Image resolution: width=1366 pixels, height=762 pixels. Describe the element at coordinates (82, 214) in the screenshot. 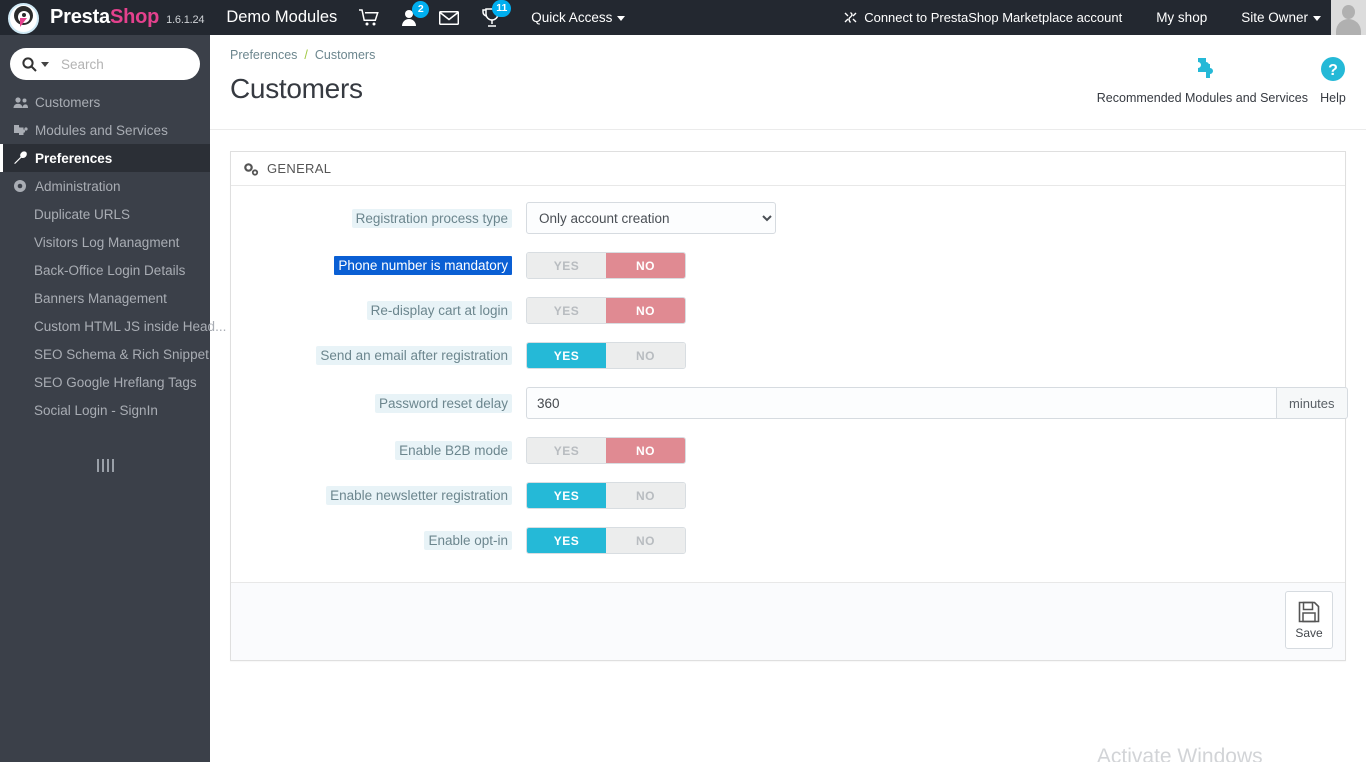

I see `sidebar-subitem-label: Duplicate URLS` at that location.